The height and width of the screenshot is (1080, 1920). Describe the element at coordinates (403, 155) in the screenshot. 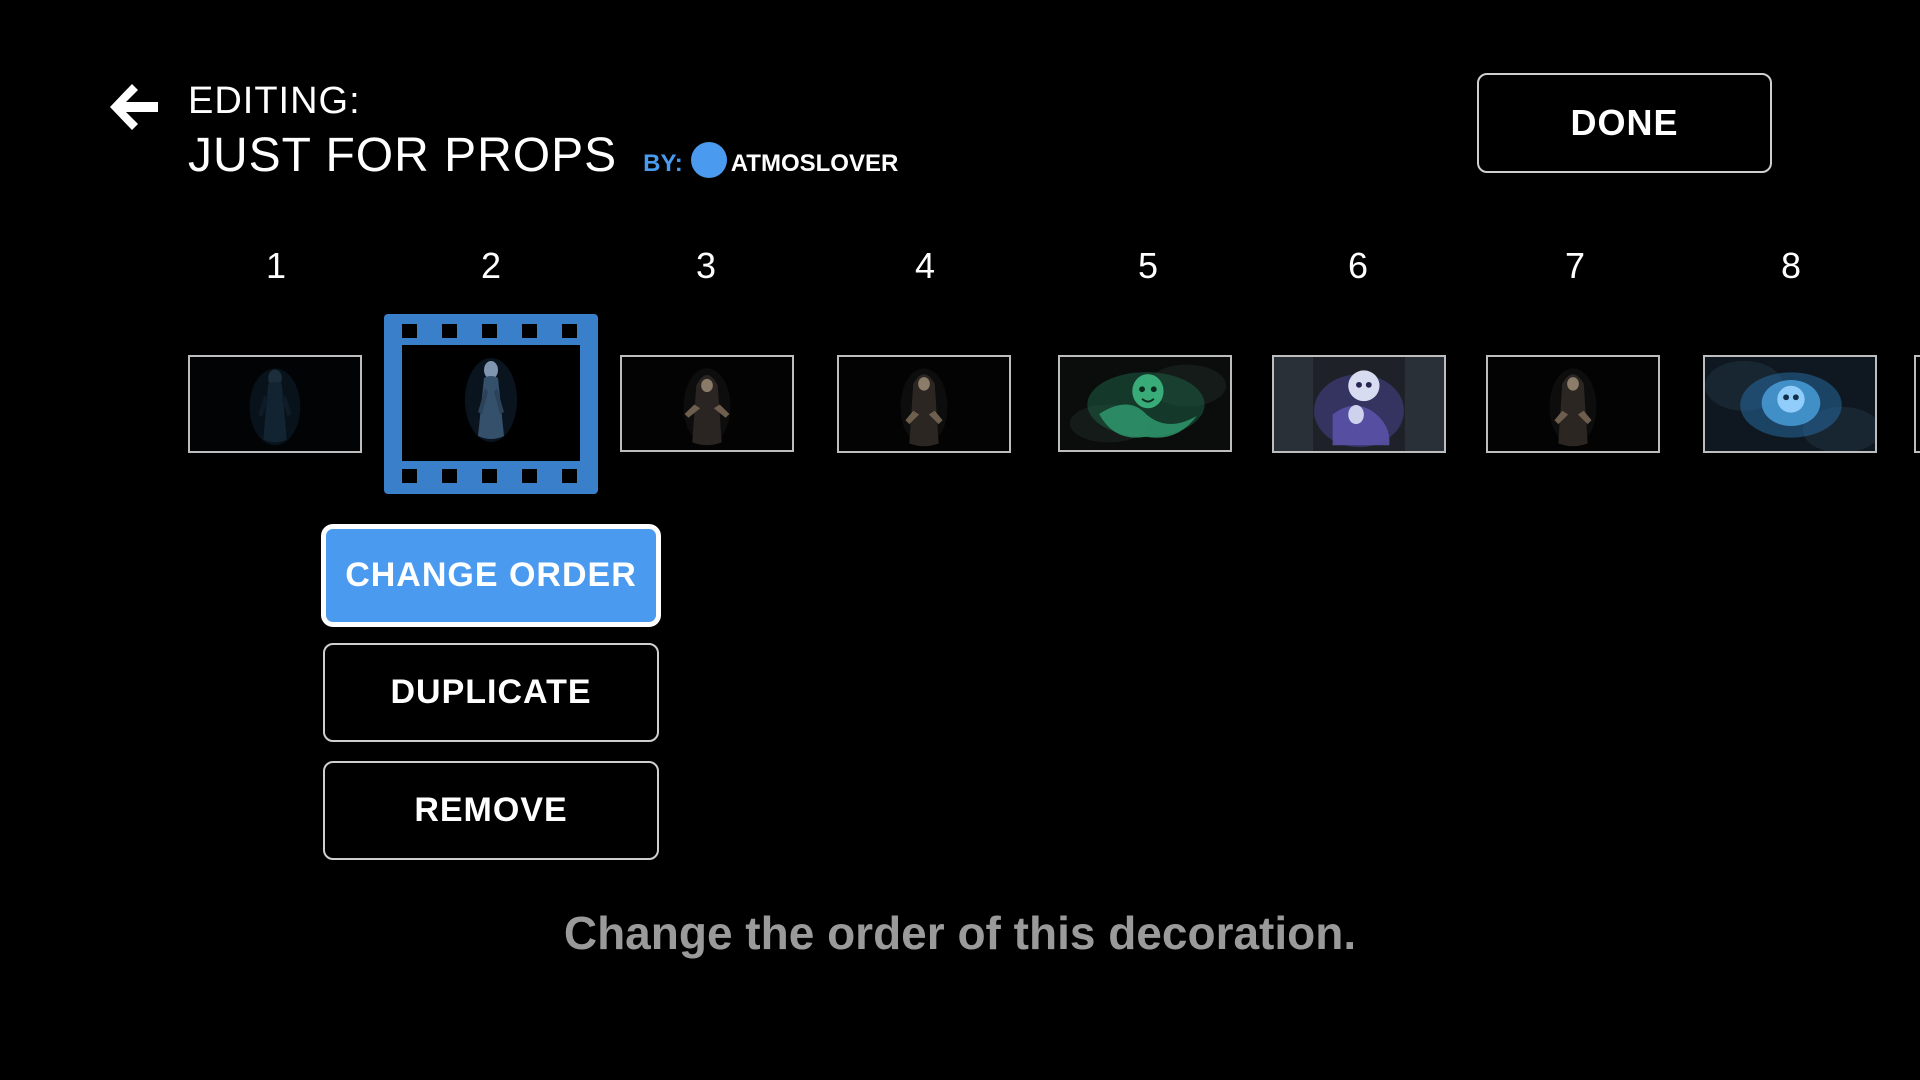

I see `playlist-title: JUST FOR PROPS` at that location.